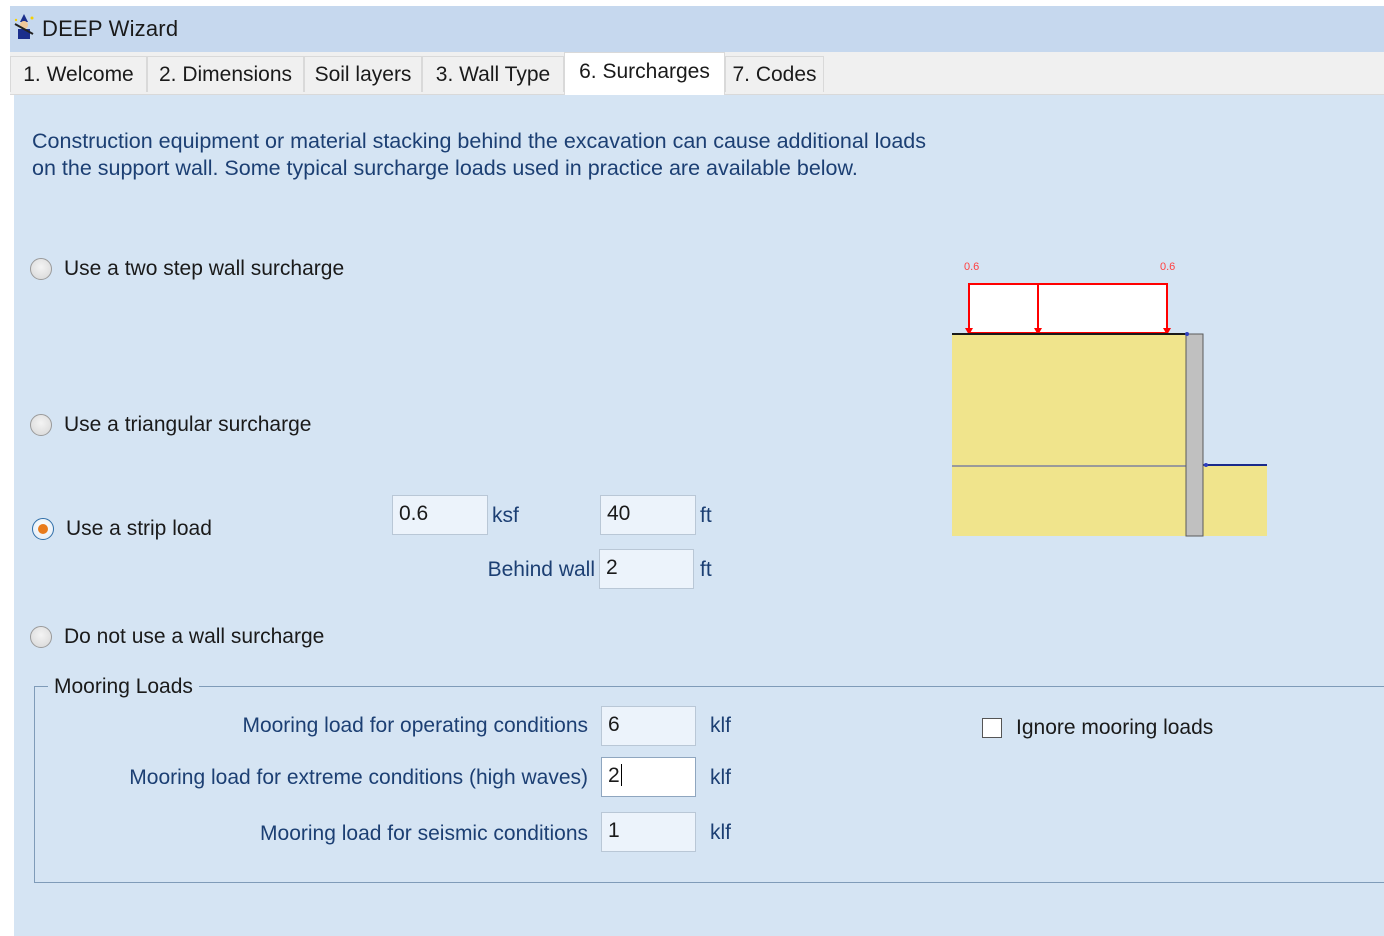 The image size is (1384, 936). What do you see at coordinates (225, 74) in the screenshot?
I see `tab-dimensions: 2. Dimensions` at bounding box center [225, 74].